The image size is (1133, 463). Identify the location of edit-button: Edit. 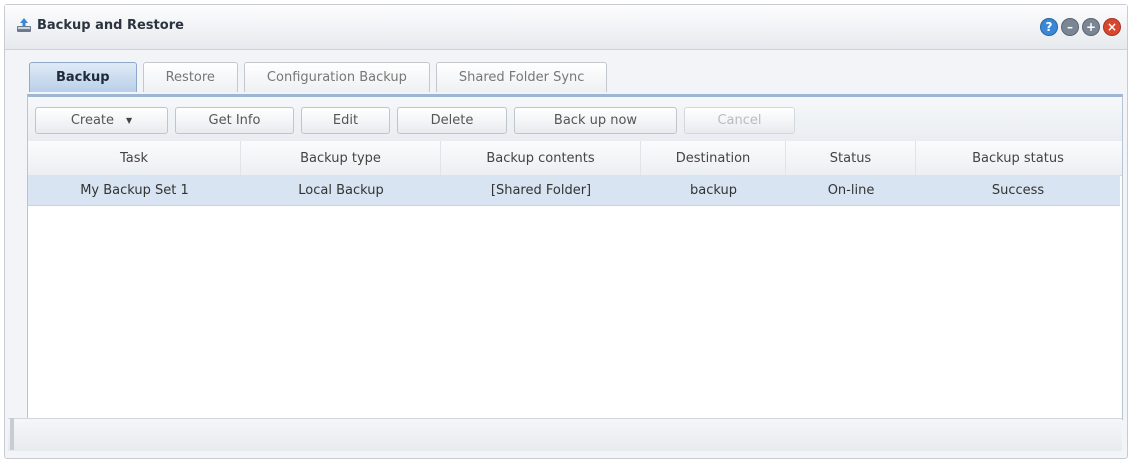
(345, 120).